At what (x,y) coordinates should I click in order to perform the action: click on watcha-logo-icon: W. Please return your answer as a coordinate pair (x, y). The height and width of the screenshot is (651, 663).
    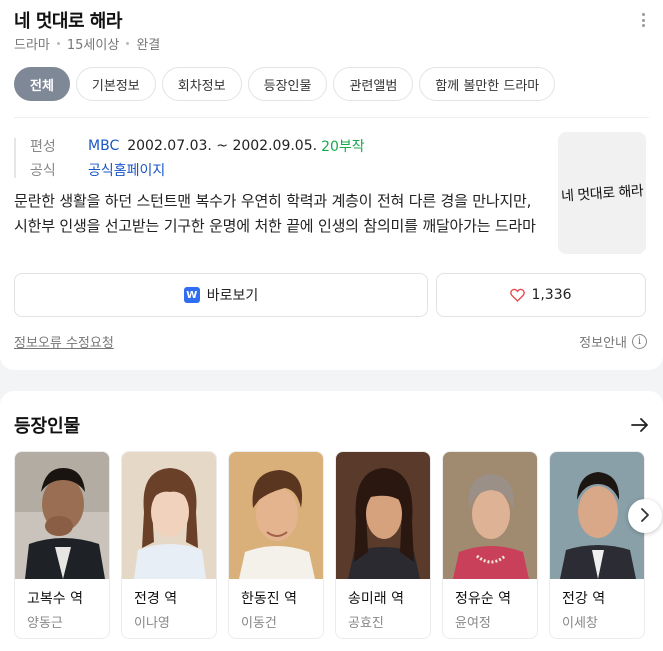
    Looking at the image, I should click on (191, 295).